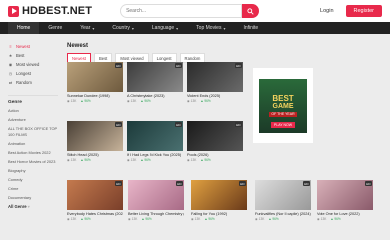 The image size is (390, 240). I want to click on sidebar-item-label: Most viewed, so click(28, 64).